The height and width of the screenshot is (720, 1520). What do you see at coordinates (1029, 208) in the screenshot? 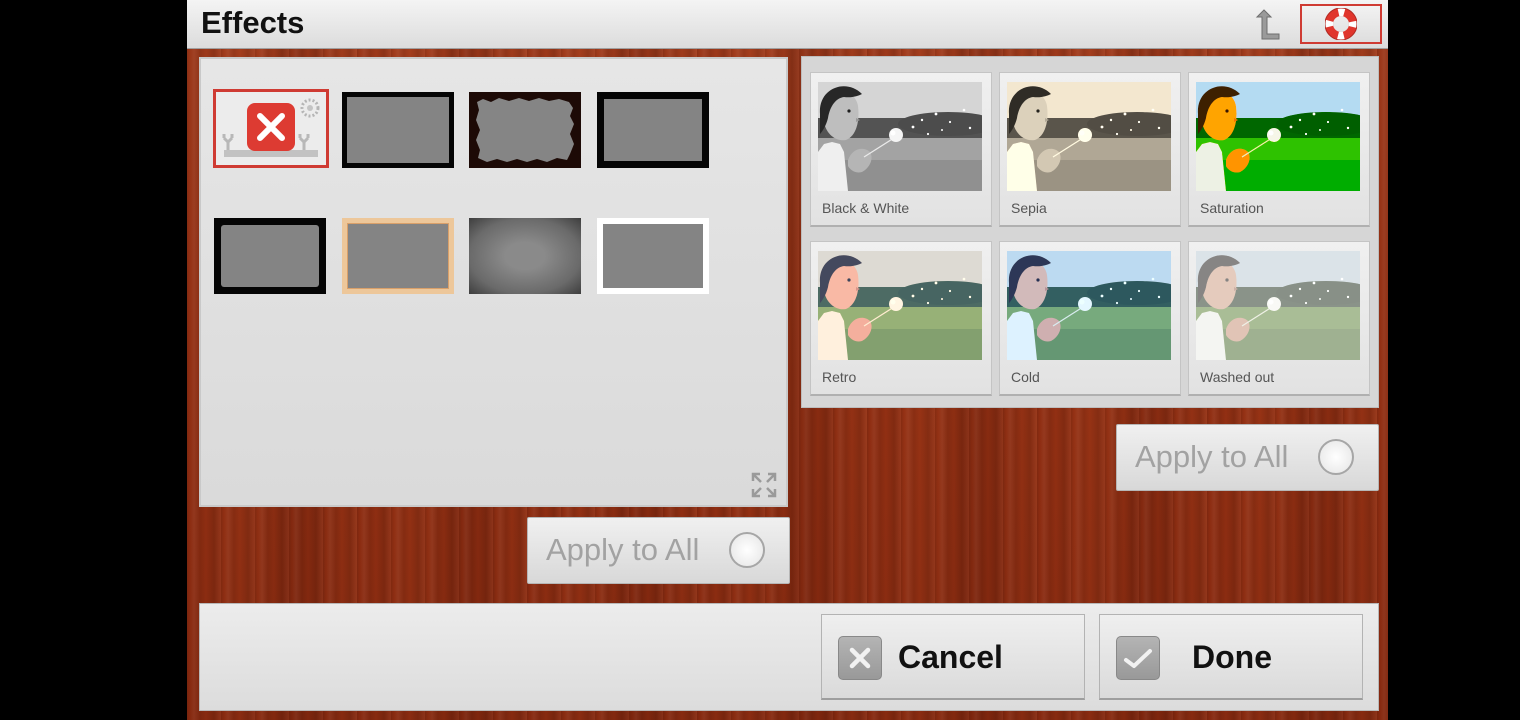
I see `effect-label: Sepia` at bounding box center [1029, 208].